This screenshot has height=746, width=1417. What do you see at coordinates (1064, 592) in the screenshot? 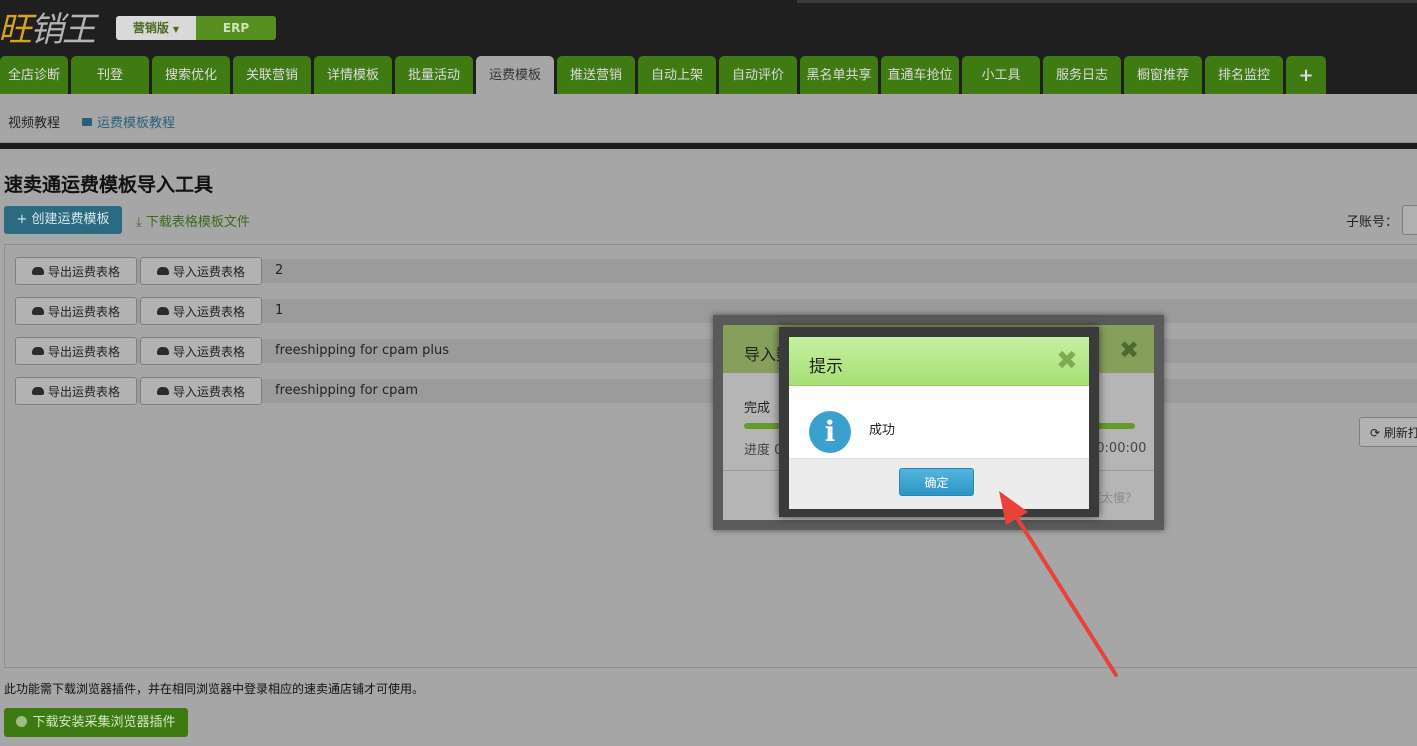
I see `arrow-shaft` at bounding box center [1064, 592].